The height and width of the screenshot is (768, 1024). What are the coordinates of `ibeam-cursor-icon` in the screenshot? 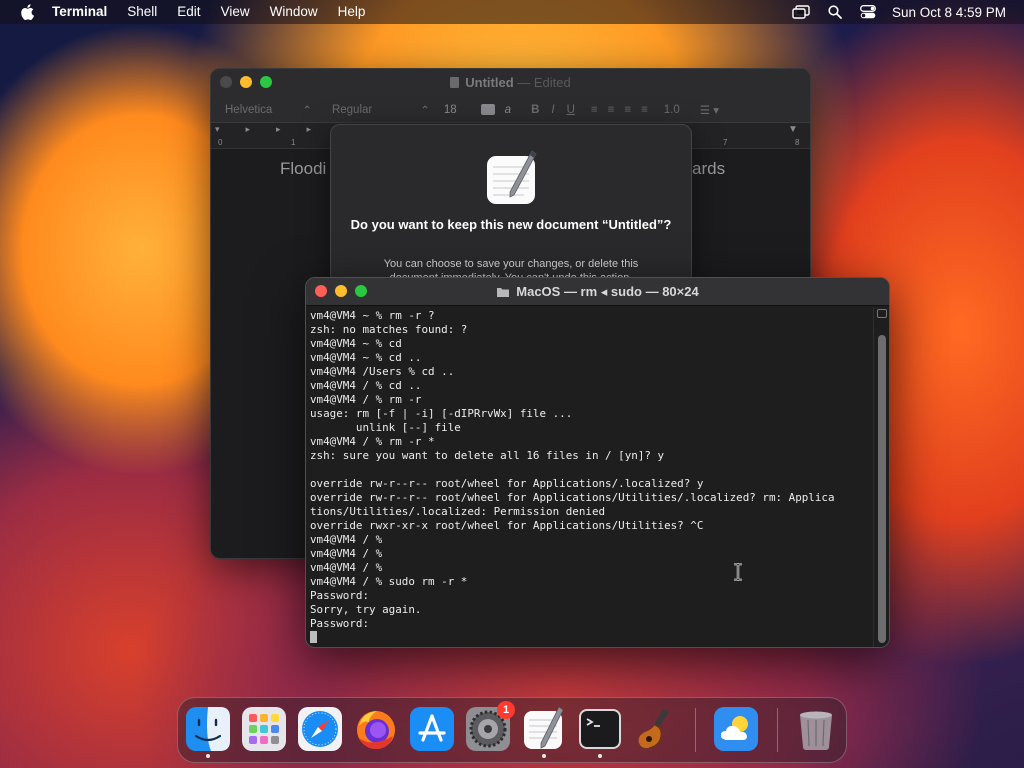 It's located at (738, 572).